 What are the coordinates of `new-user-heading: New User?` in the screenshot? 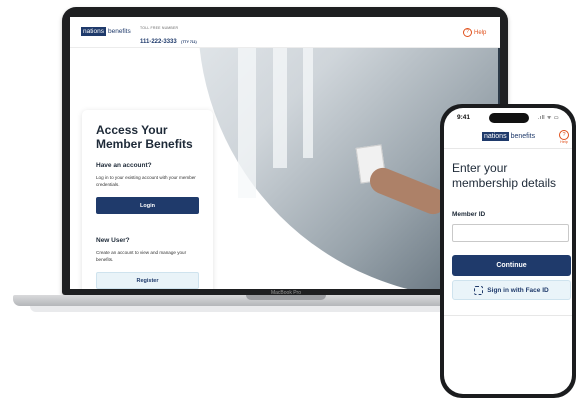 It's located at (113, 240).